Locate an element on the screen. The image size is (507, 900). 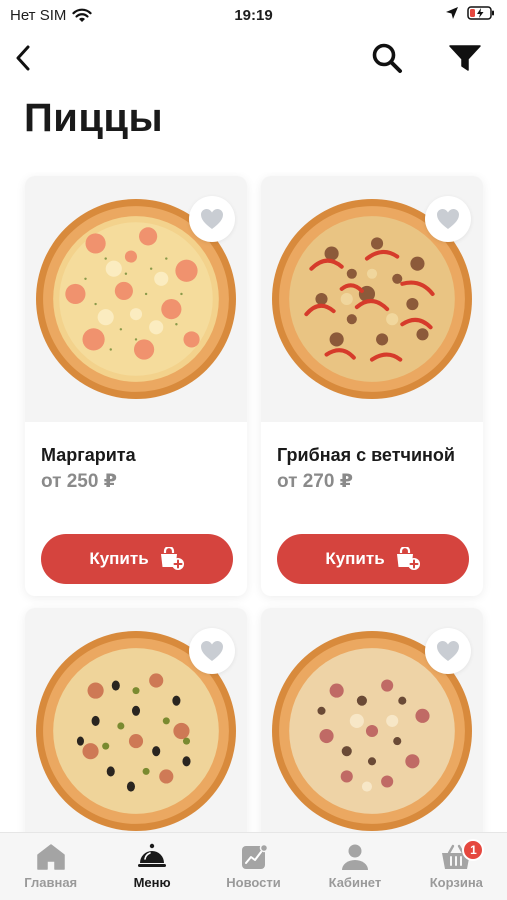
nav-bar is located at coordinates (253, 58).